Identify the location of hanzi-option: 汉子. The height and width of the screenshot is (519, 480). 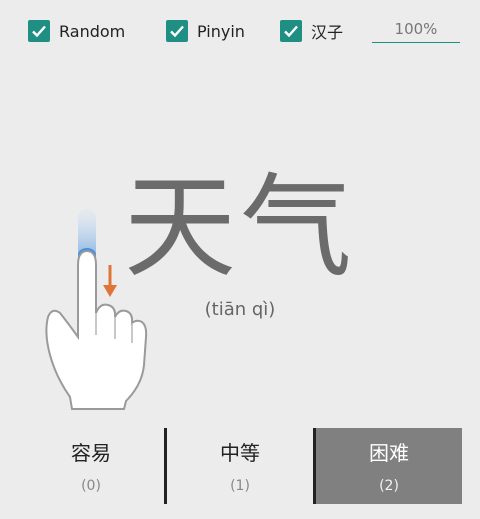
(311, 31).